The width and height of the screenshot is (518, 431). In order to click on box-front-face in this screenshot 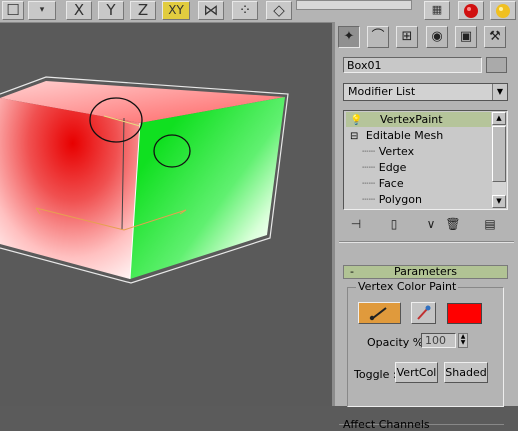, I will do `click(70, 188)`.